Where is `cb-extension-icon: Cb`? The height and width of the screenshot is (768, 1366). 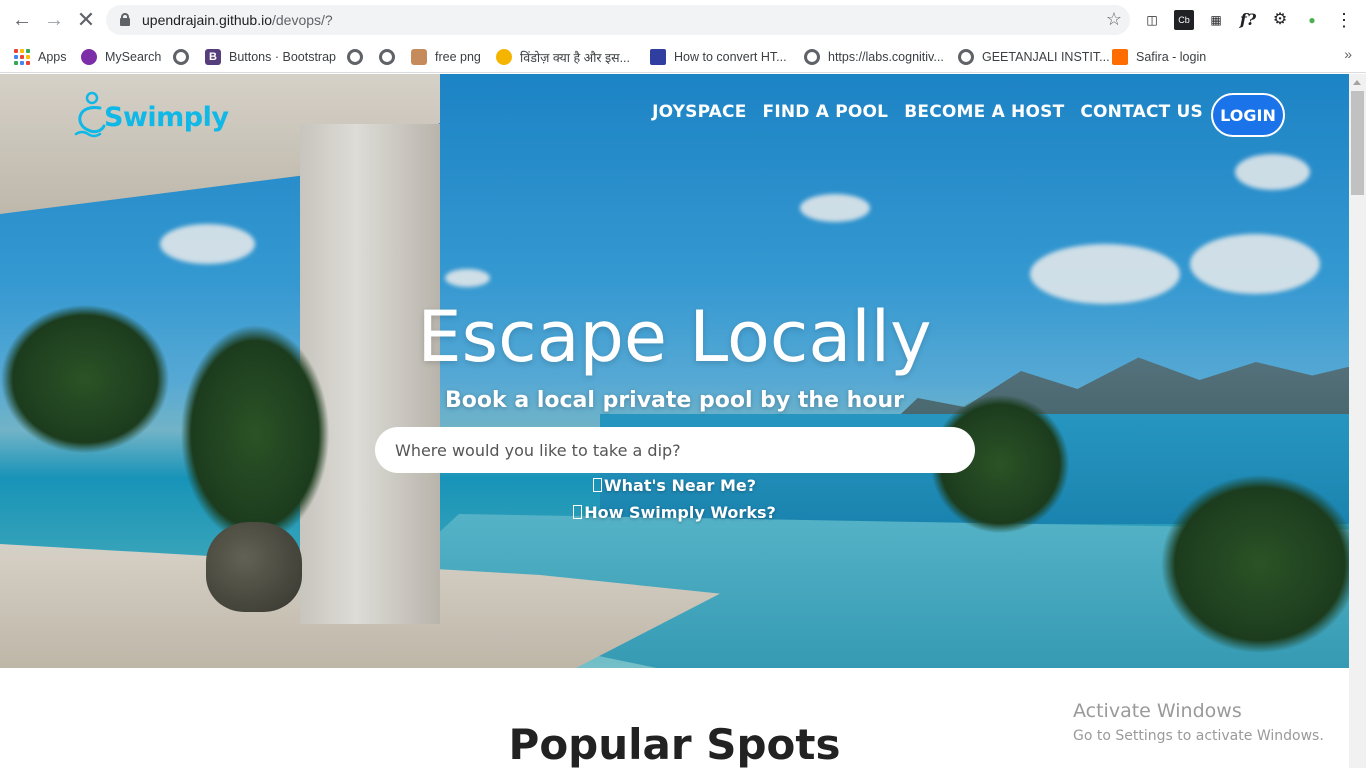 cb-extension-icon: Cb is located at coordinates (1184, 20).